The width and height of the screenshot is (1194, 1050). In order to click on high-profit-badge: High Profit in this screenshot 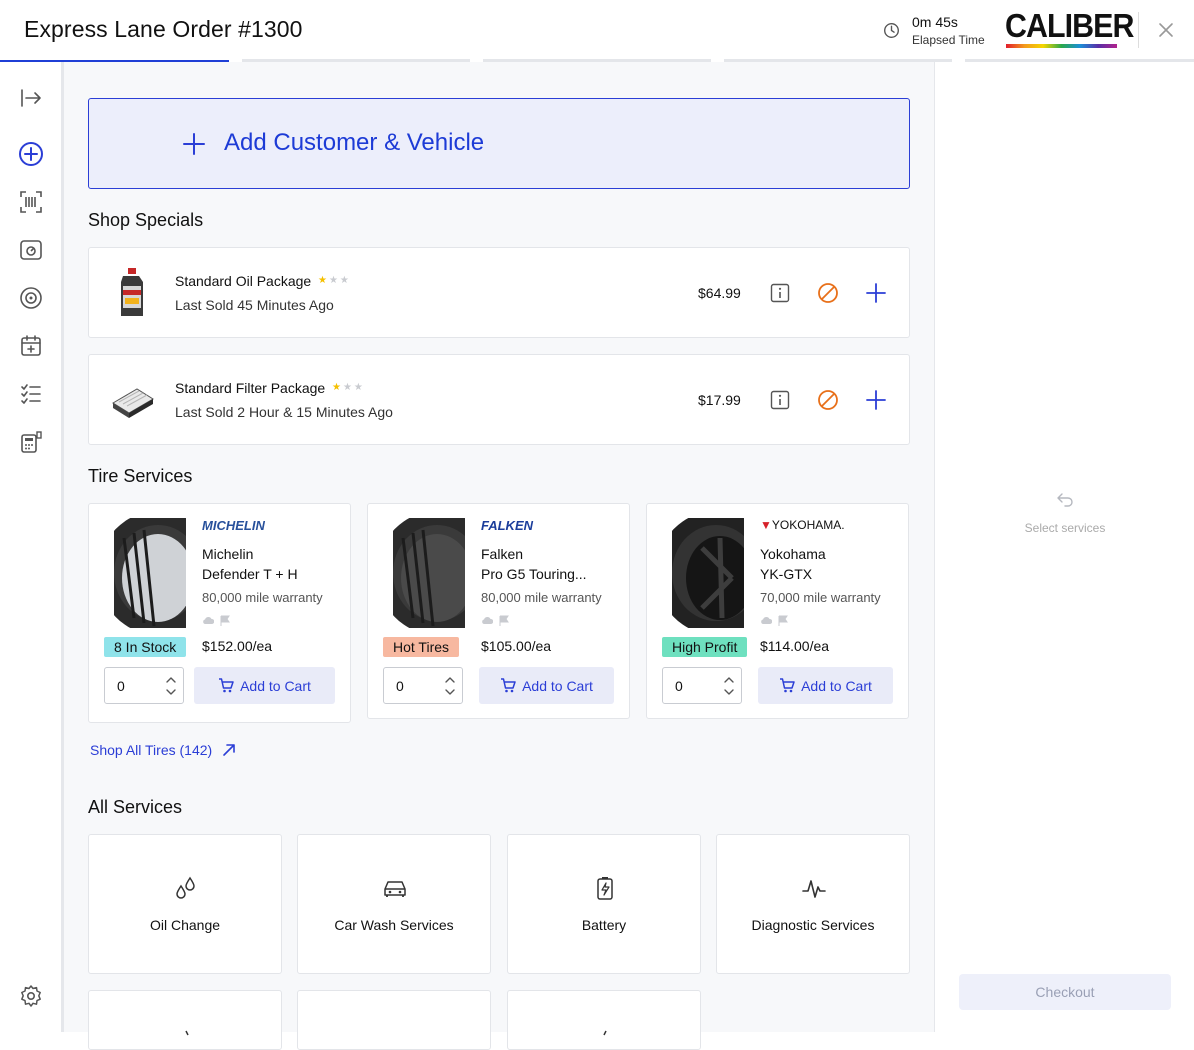, I will do `click(705, 647)`.